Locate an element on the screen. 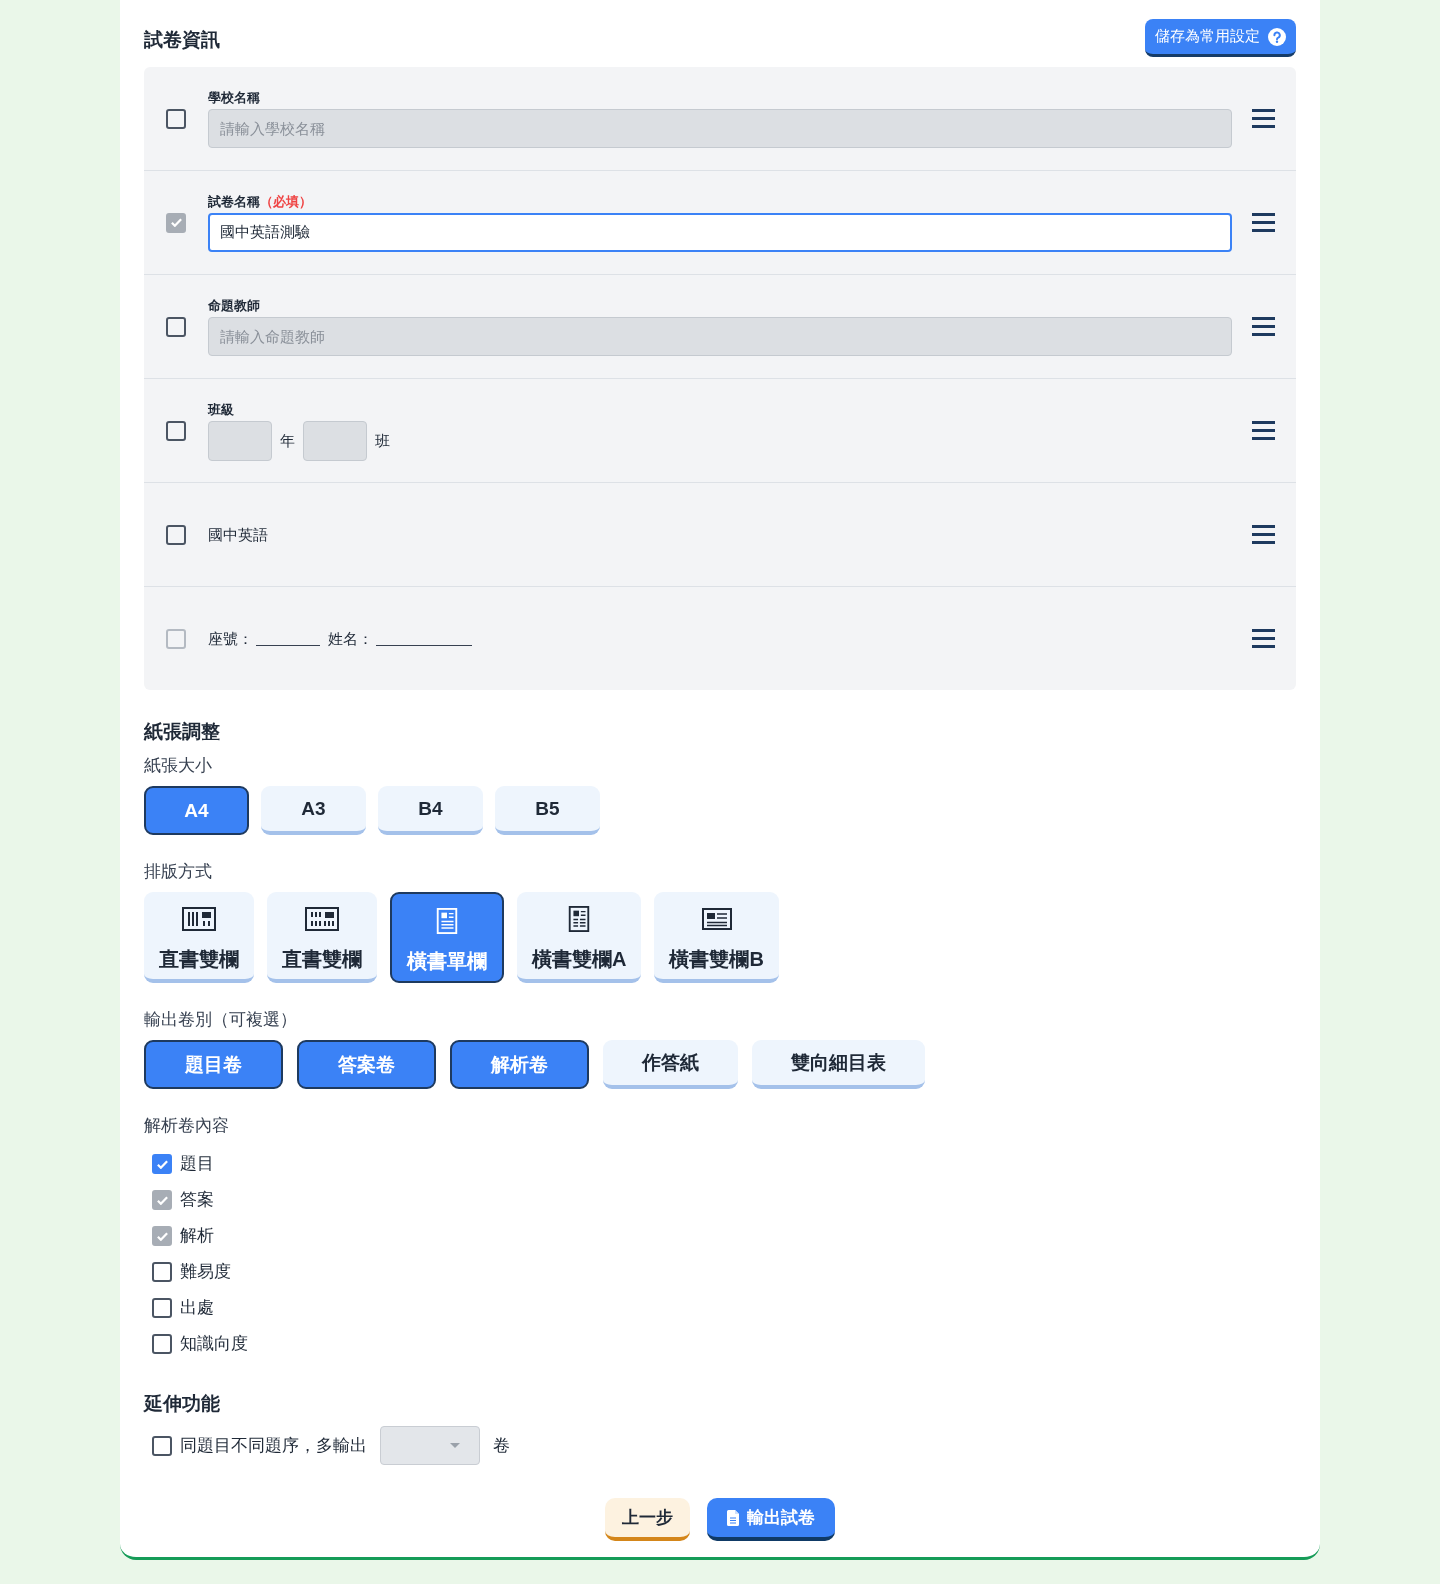 This screenshot has height=1584, width=1440. output-type-option: 雙向細目表 is located at coordinates (838, 1064).